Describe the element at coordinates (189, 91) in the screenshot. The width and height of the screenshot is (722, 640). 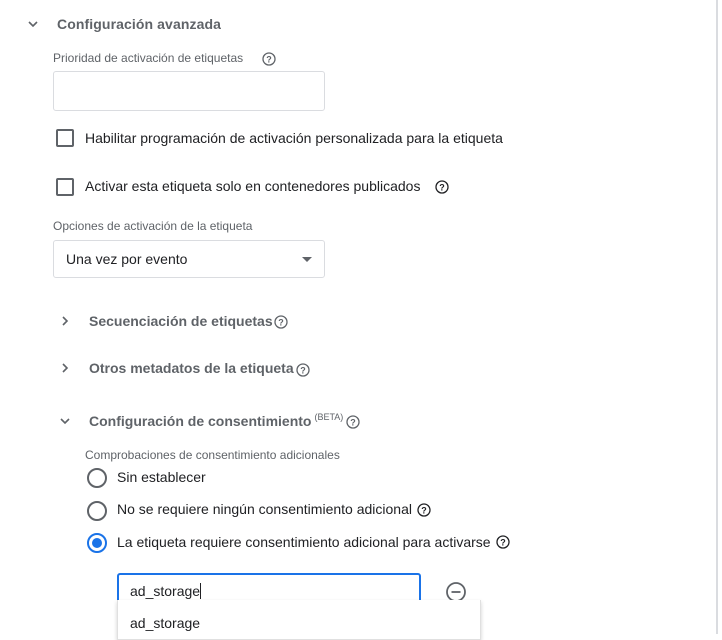
I see `priority-input` at that location.